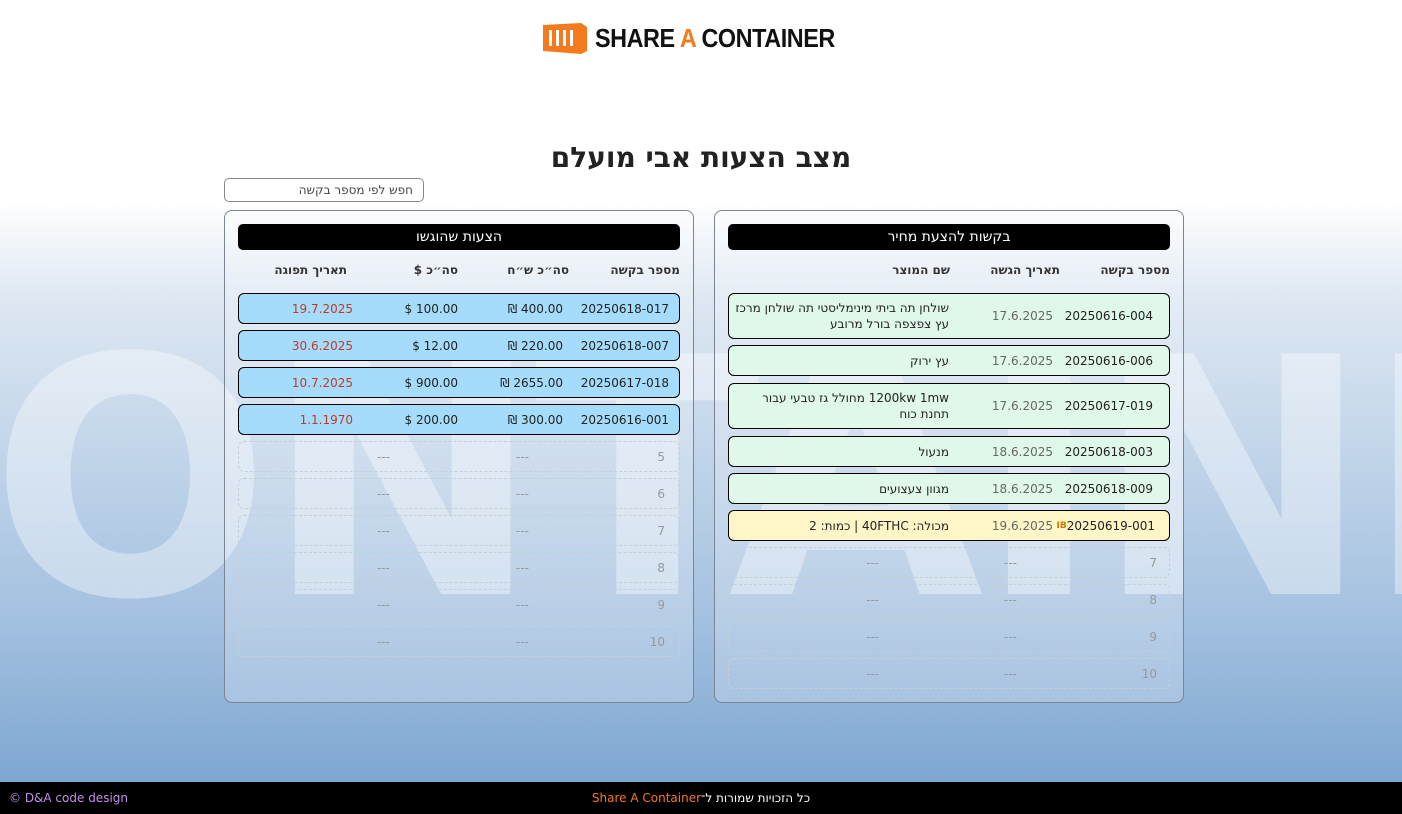 The height and width of the screenshot is (814, 1402). What do you see at coordinates (459, 273) in the screenshot?
I see `column-headers: מספר בקשה סה״כ ש״ח סה״כ $ תאריך תפוגה` at bounding box center [459, 273].